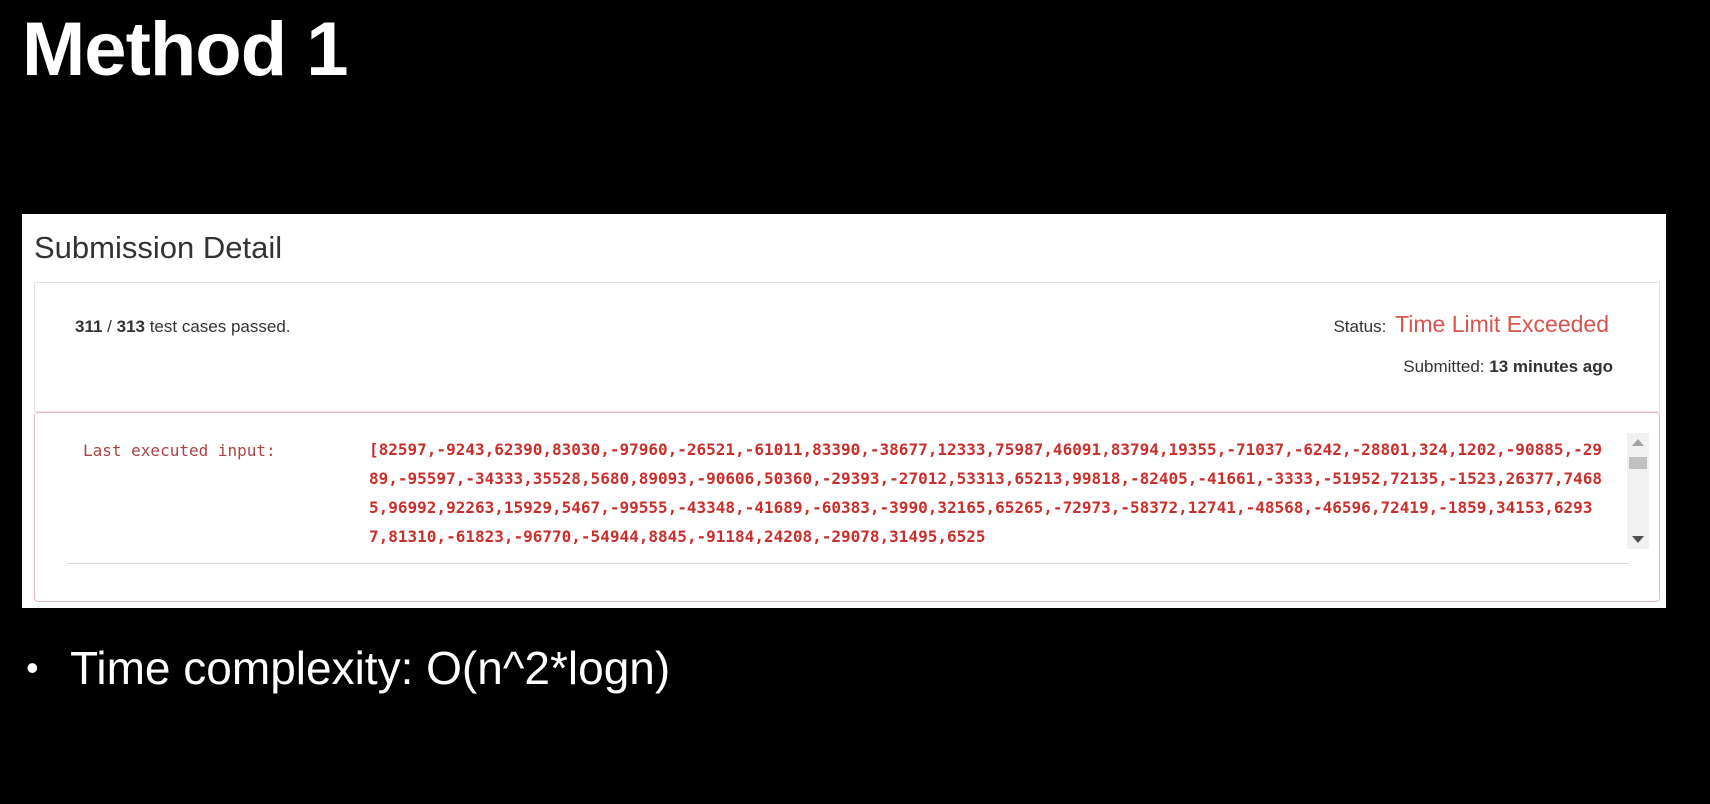  What do you see at coordinates (370, 668) in the screenshot?
I see `time-complexity-text: Time complexity: O(n^2*logn)` at bounding box center [370, 668].